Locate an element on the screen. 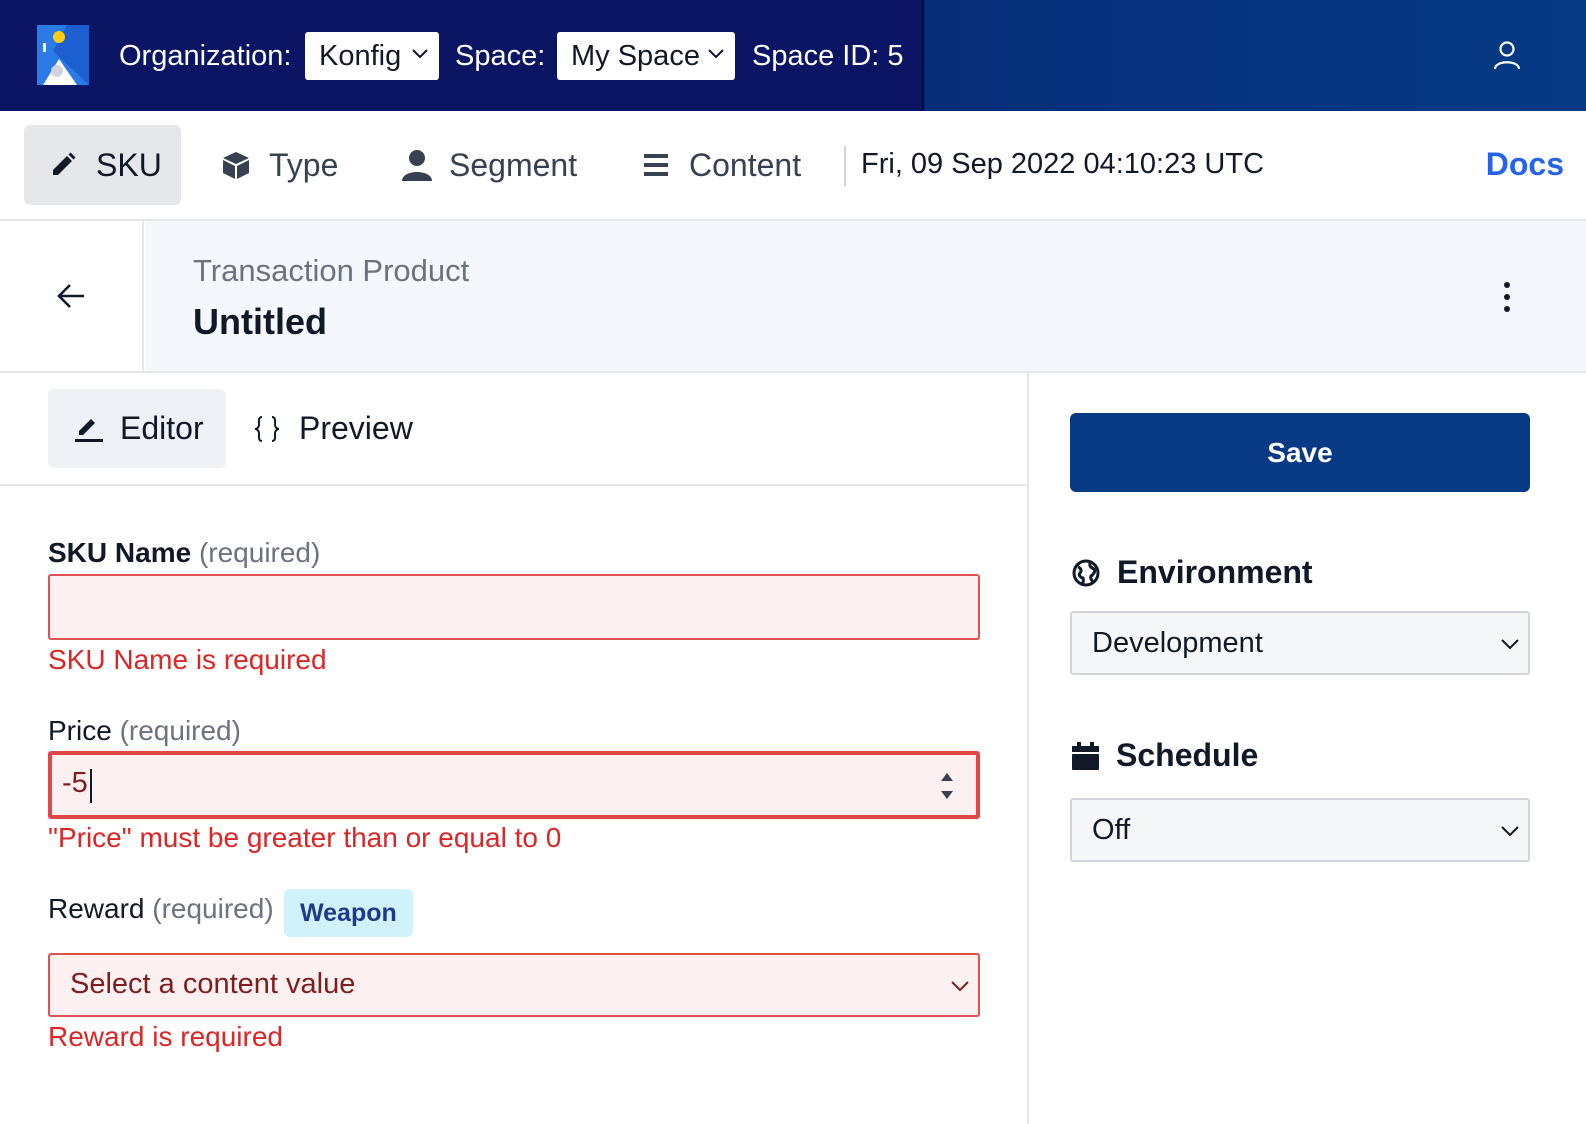 Image resolution: width=1586 pixels, height=1124 pixels. back-button is located at coordinates (72, 296).